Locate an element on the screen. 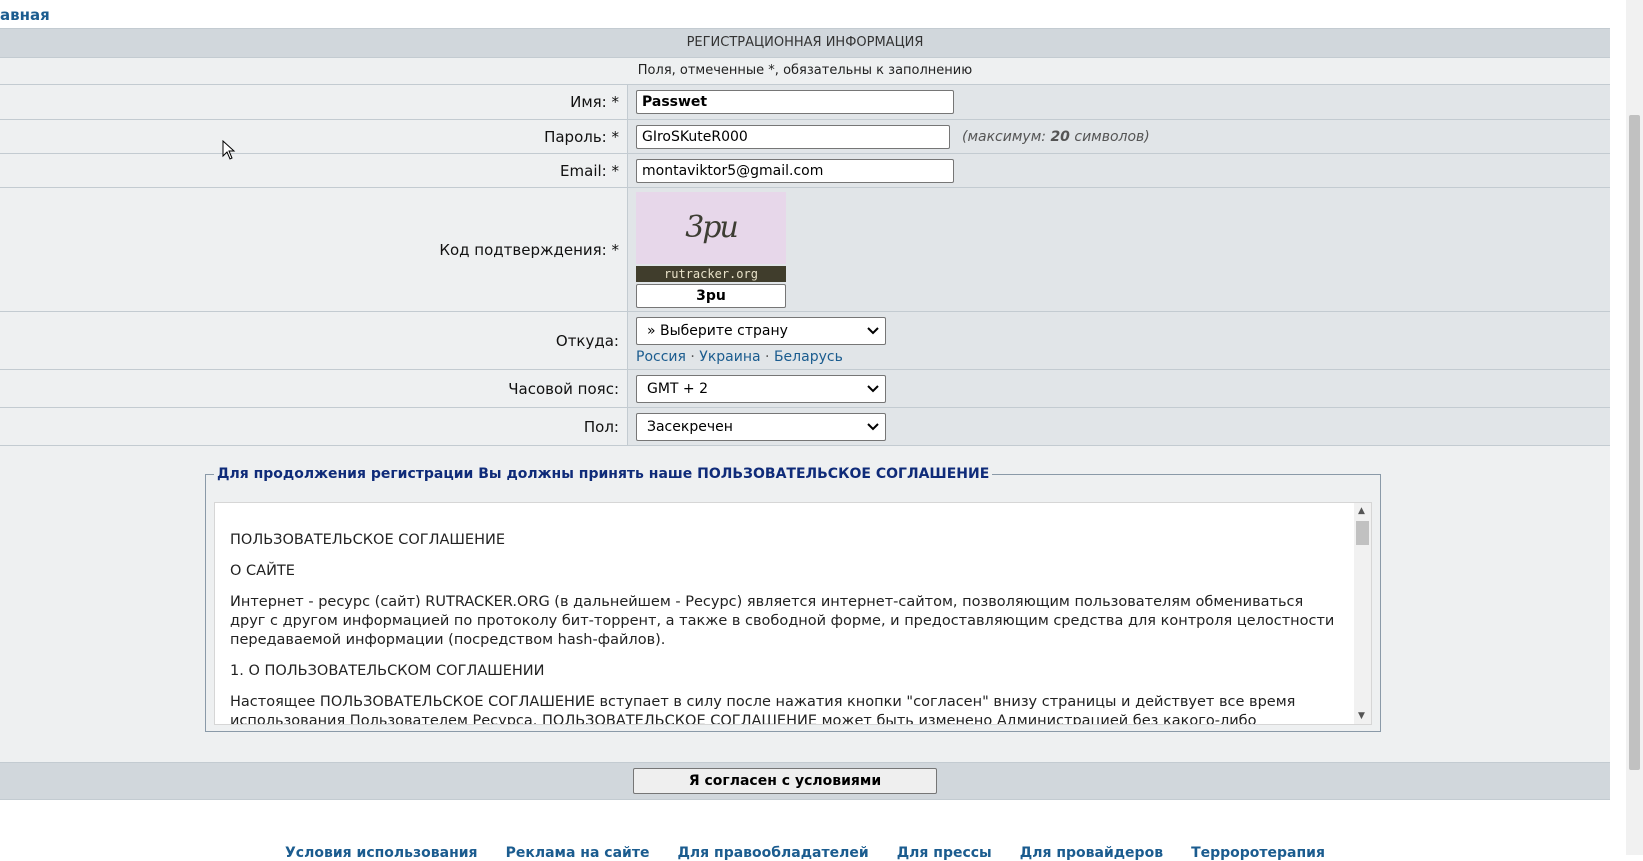  footer-link: Для прессы is located at coordinates (944, 853).